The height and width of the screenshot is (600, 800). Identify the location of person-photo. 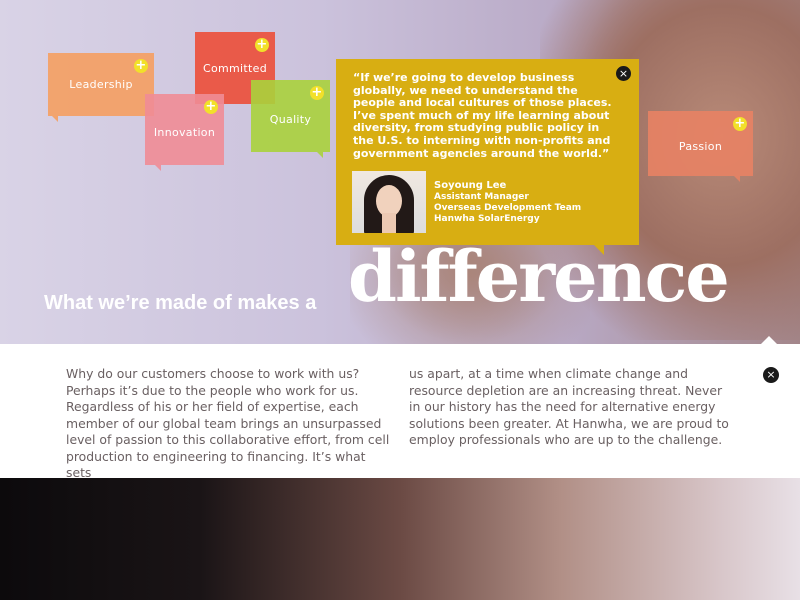
(389, 202).